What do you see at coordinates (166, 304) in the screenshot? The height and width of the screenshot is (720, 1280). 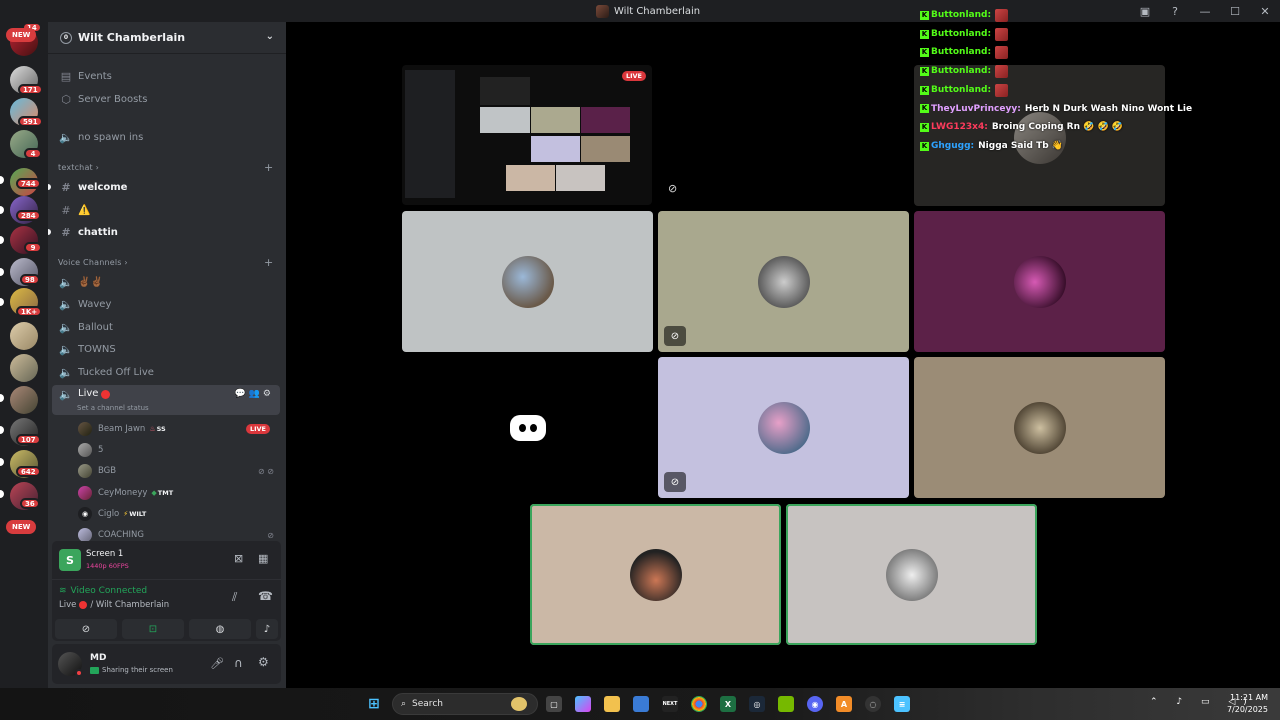 I see `voice-channel-wavey: 🔈 Wavey` at bounding box center [166, 304].